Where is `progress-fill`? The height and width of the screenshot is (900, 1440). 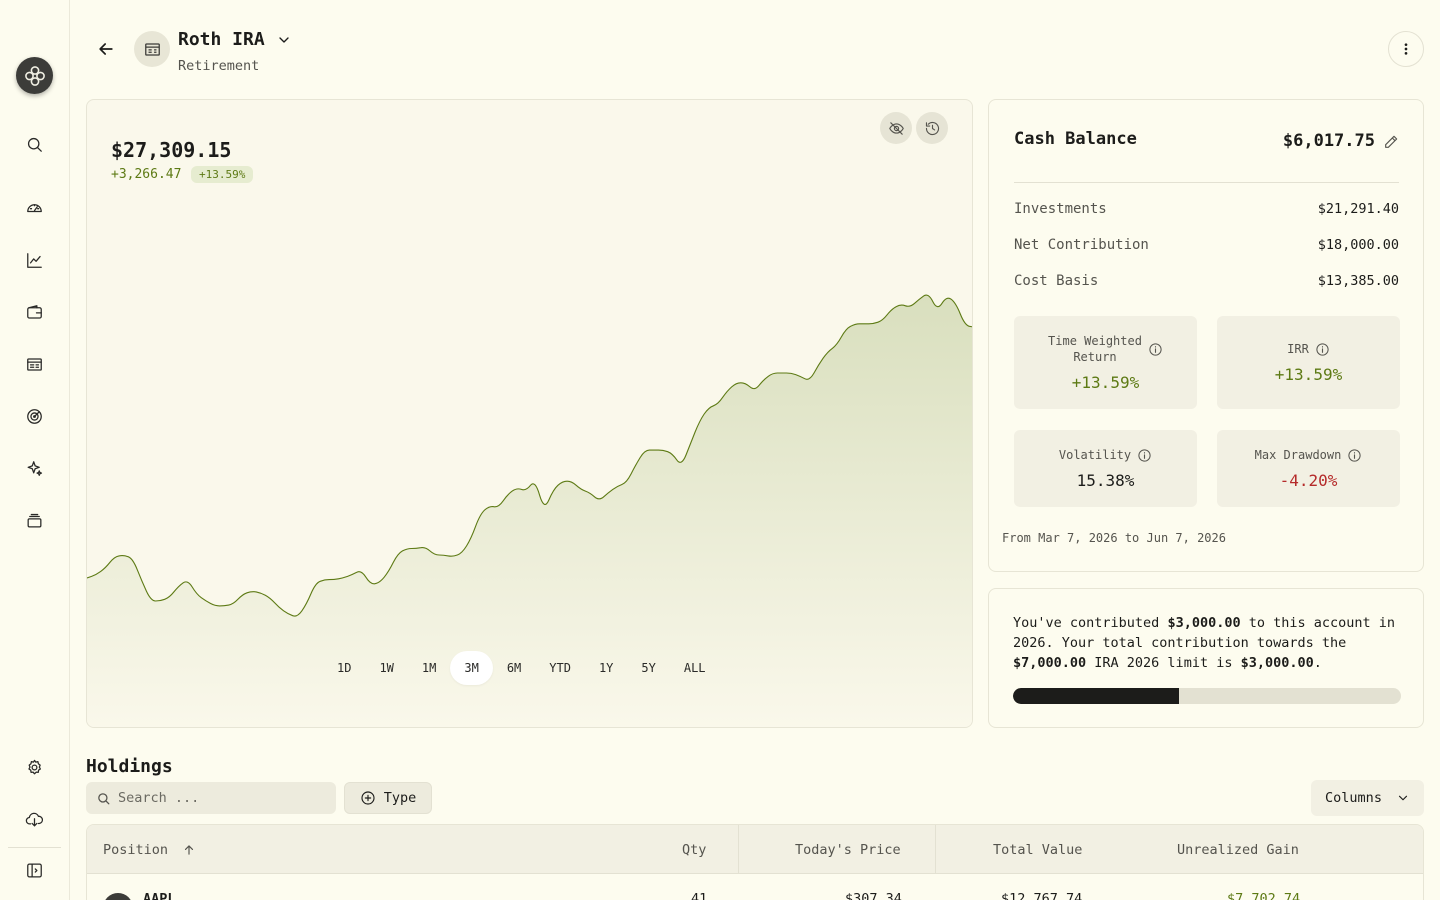 progress-fill is located at coordinates (1096, 696).